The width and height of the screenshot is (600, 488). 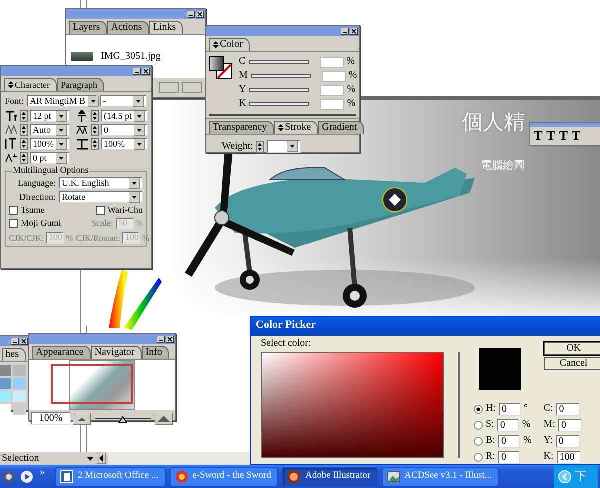 I want to click on app-icon, so click(x=9, y=477).